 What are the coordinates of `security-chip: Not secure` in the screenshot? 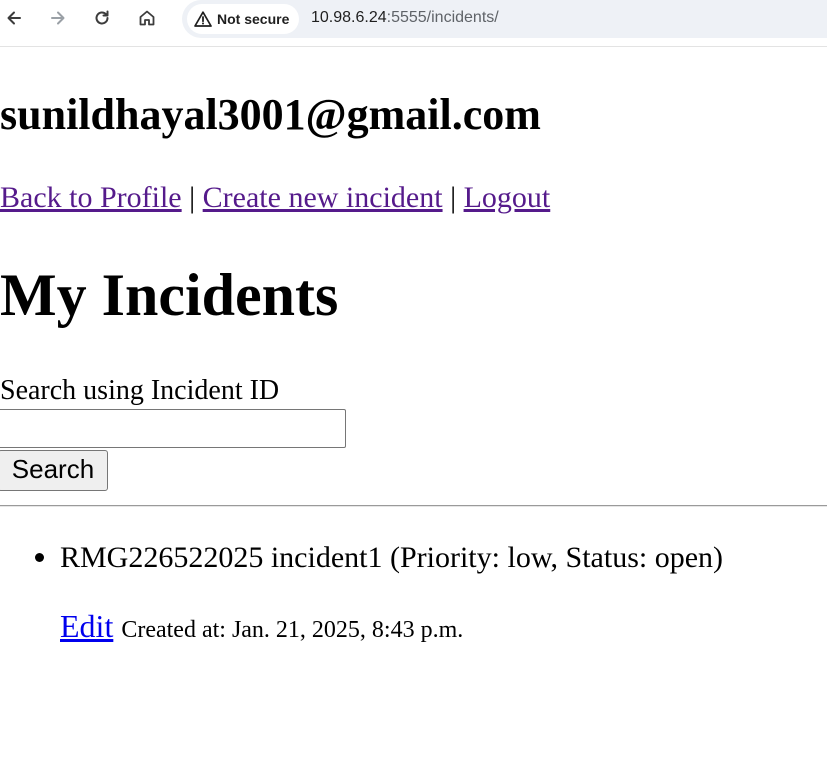 It's located at (243, 19).